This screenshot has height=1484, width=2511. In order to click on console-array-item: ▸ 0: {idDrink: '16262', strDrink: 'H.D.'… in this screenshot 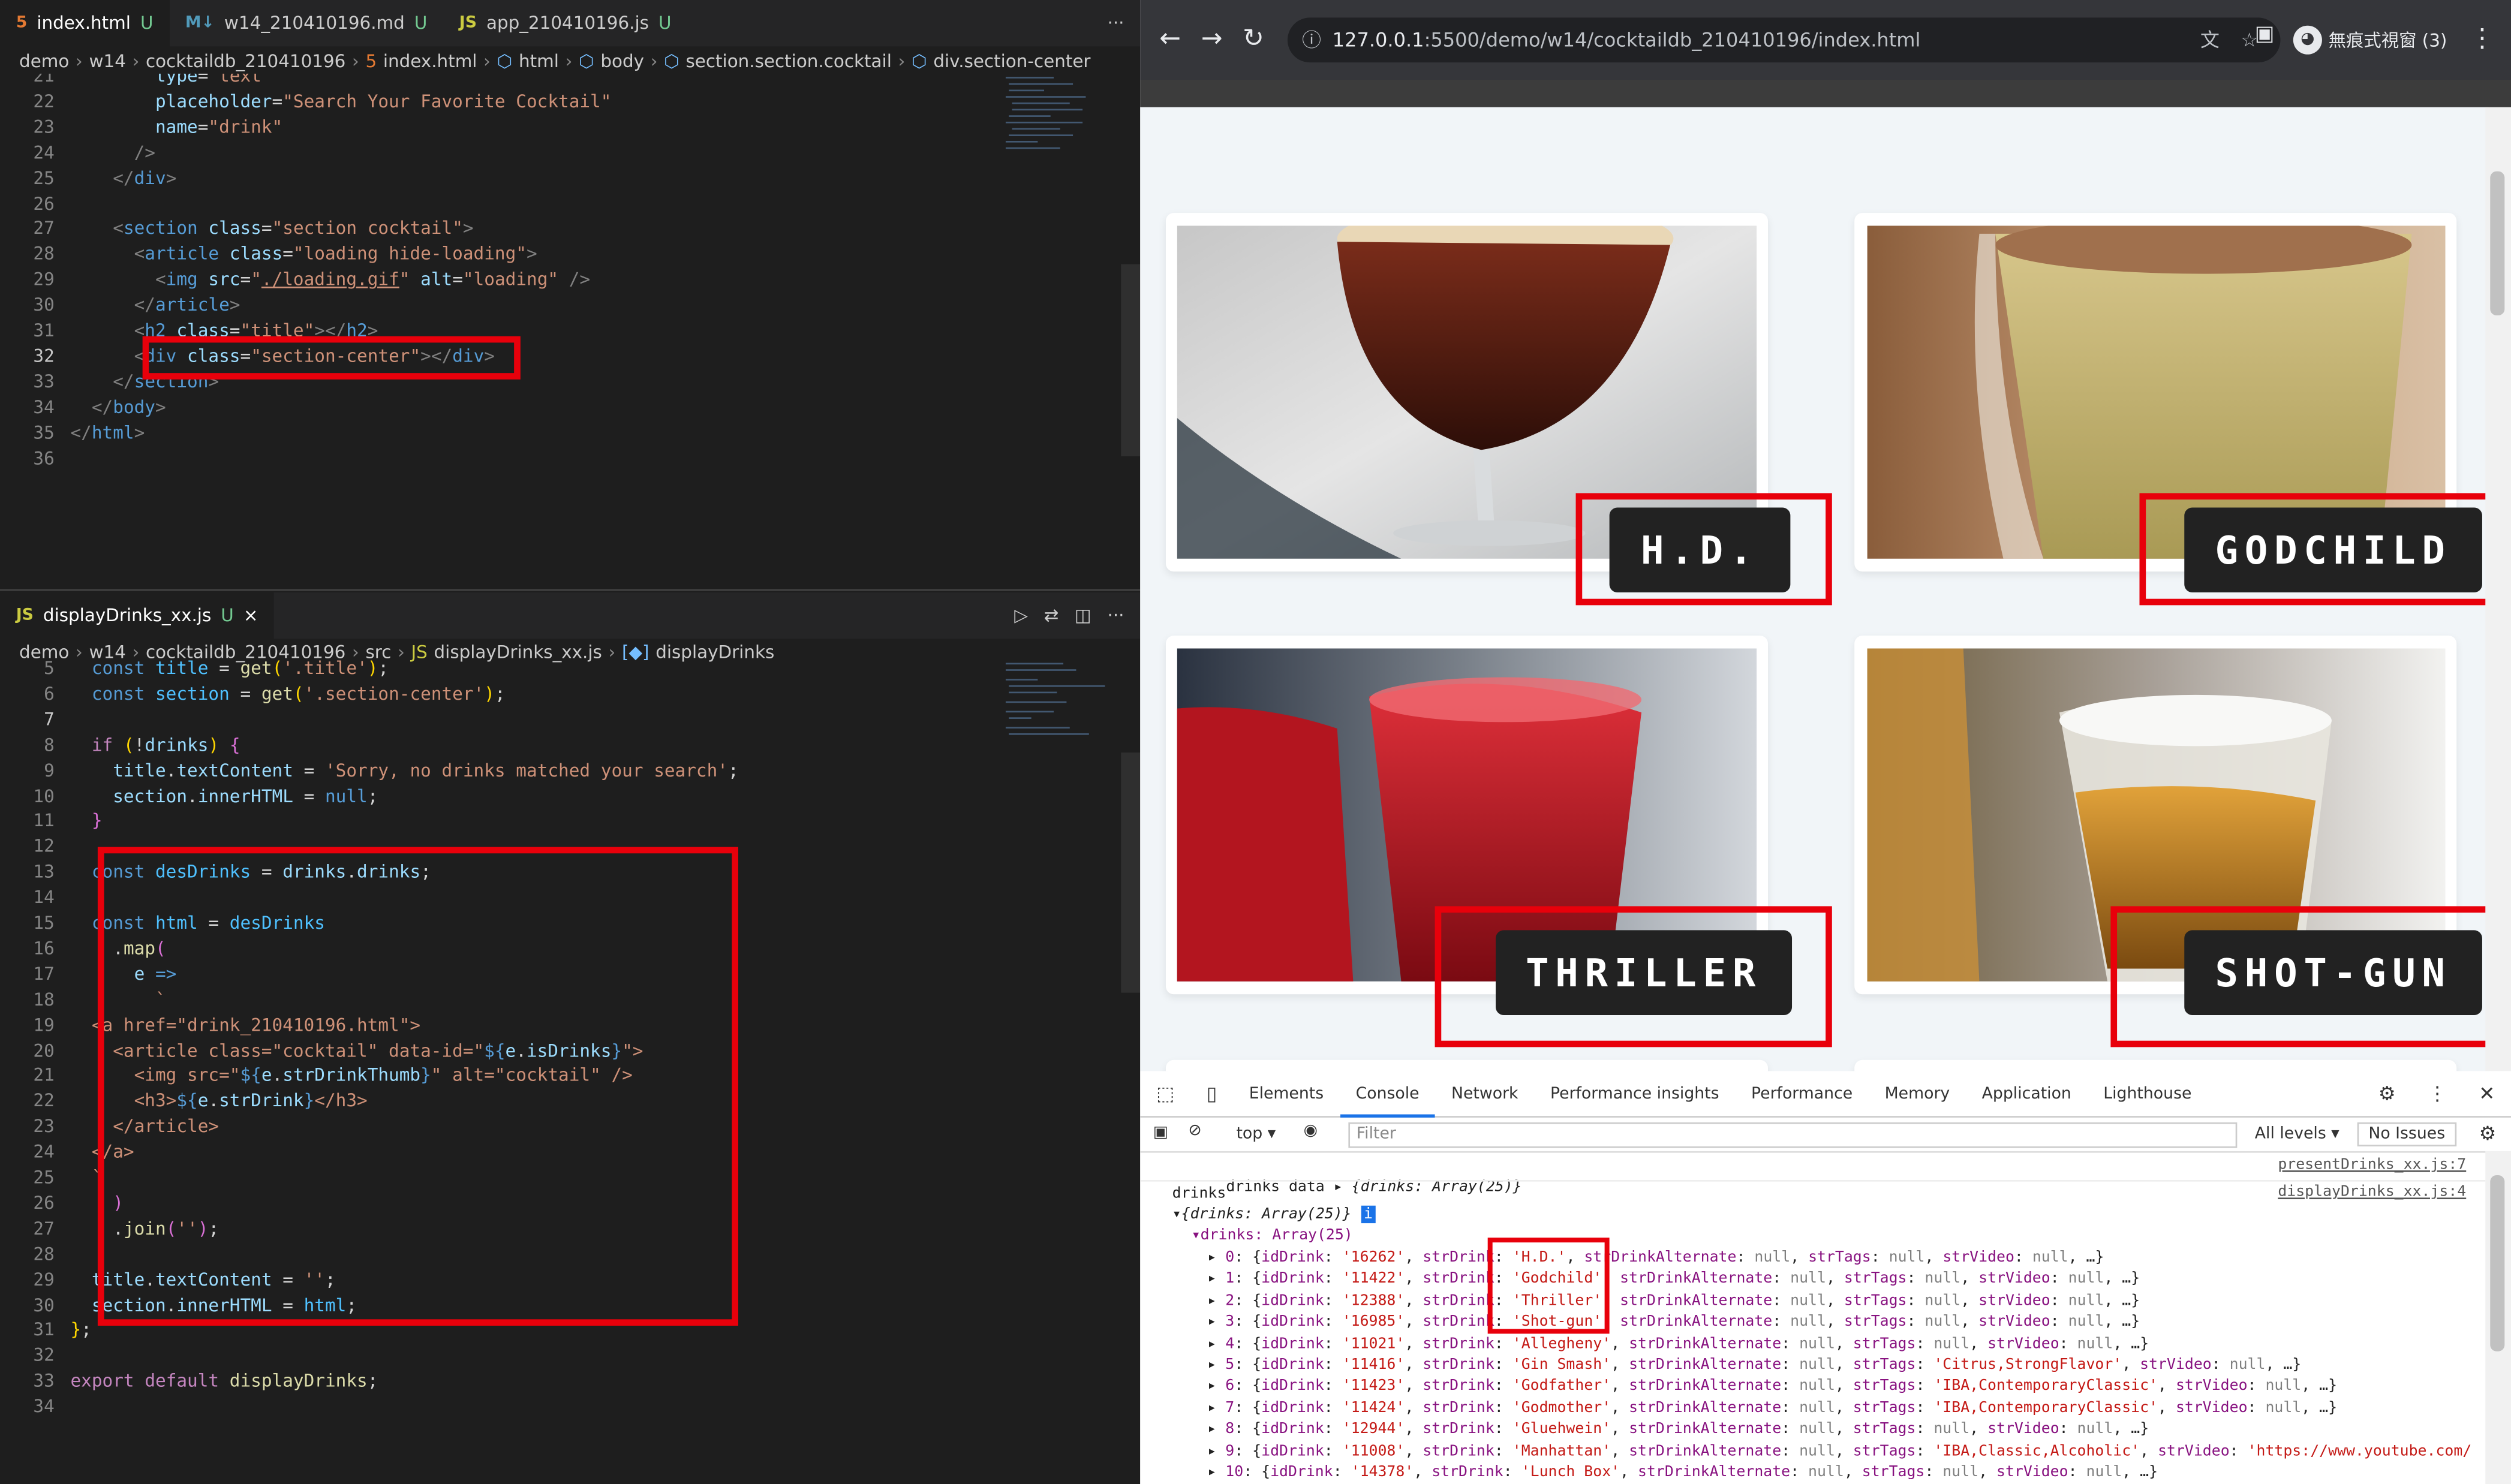, I will do `click(1655, 1257)`.